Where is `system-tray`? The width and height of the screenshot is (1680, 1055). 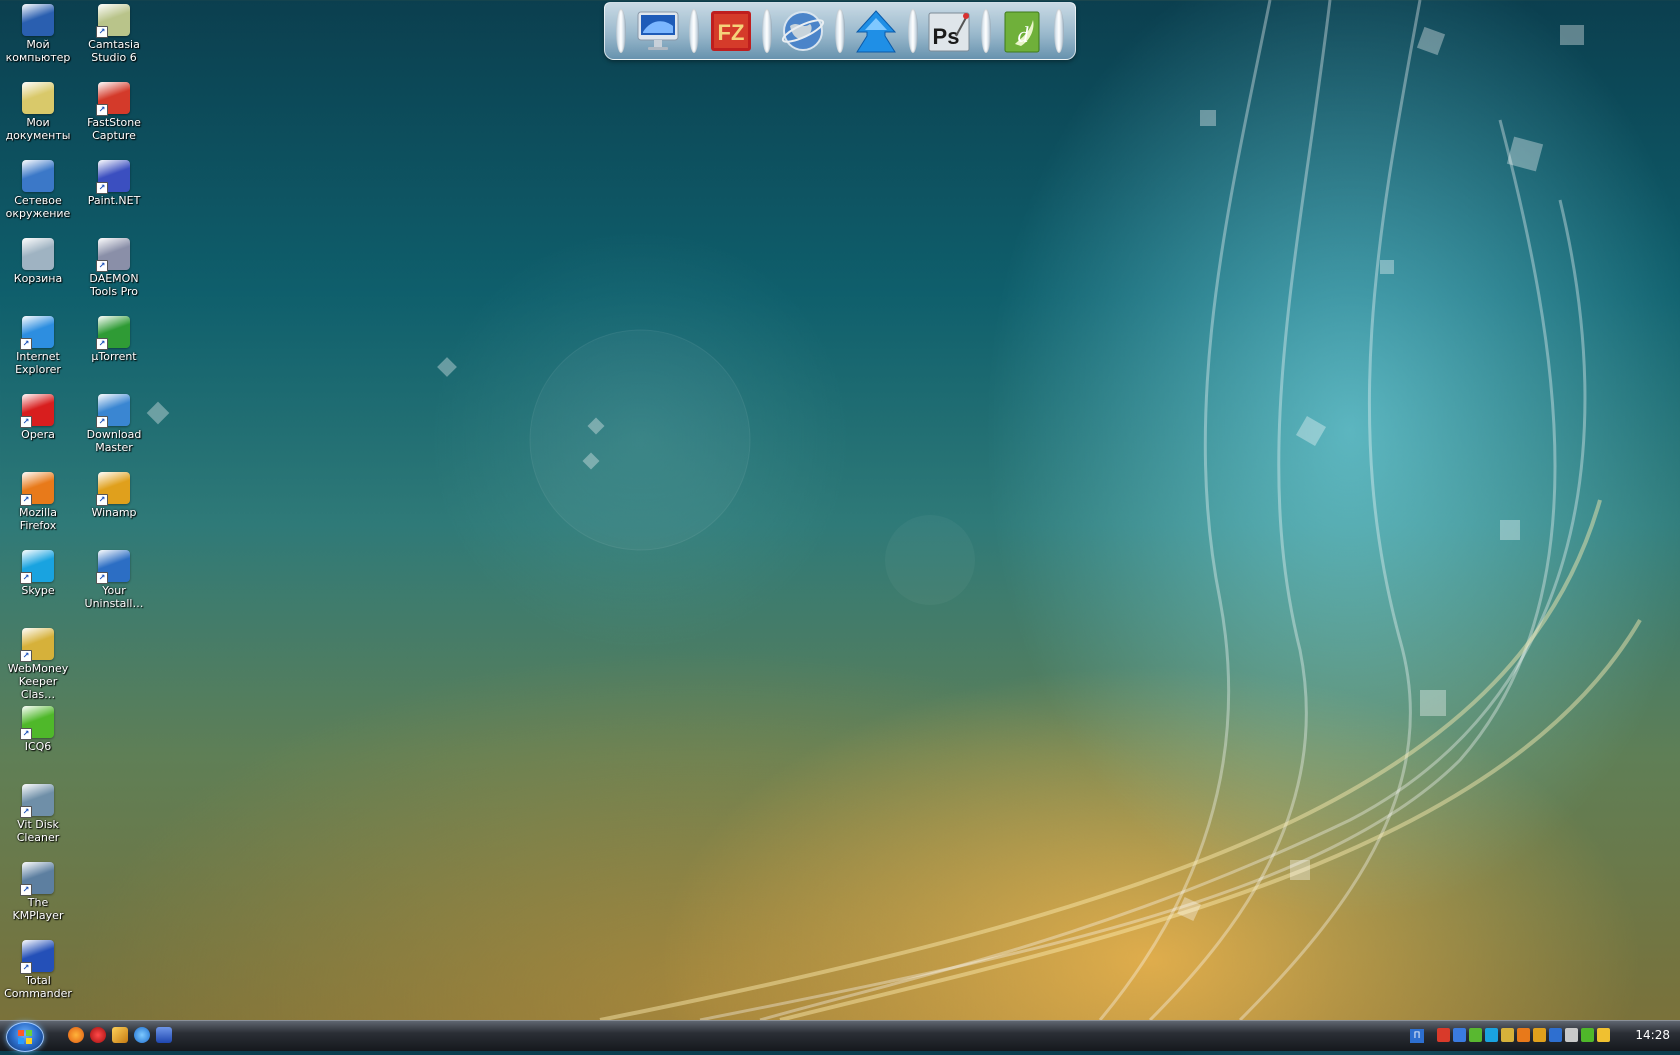 system-tray is located at coordinates (1523, 1035).